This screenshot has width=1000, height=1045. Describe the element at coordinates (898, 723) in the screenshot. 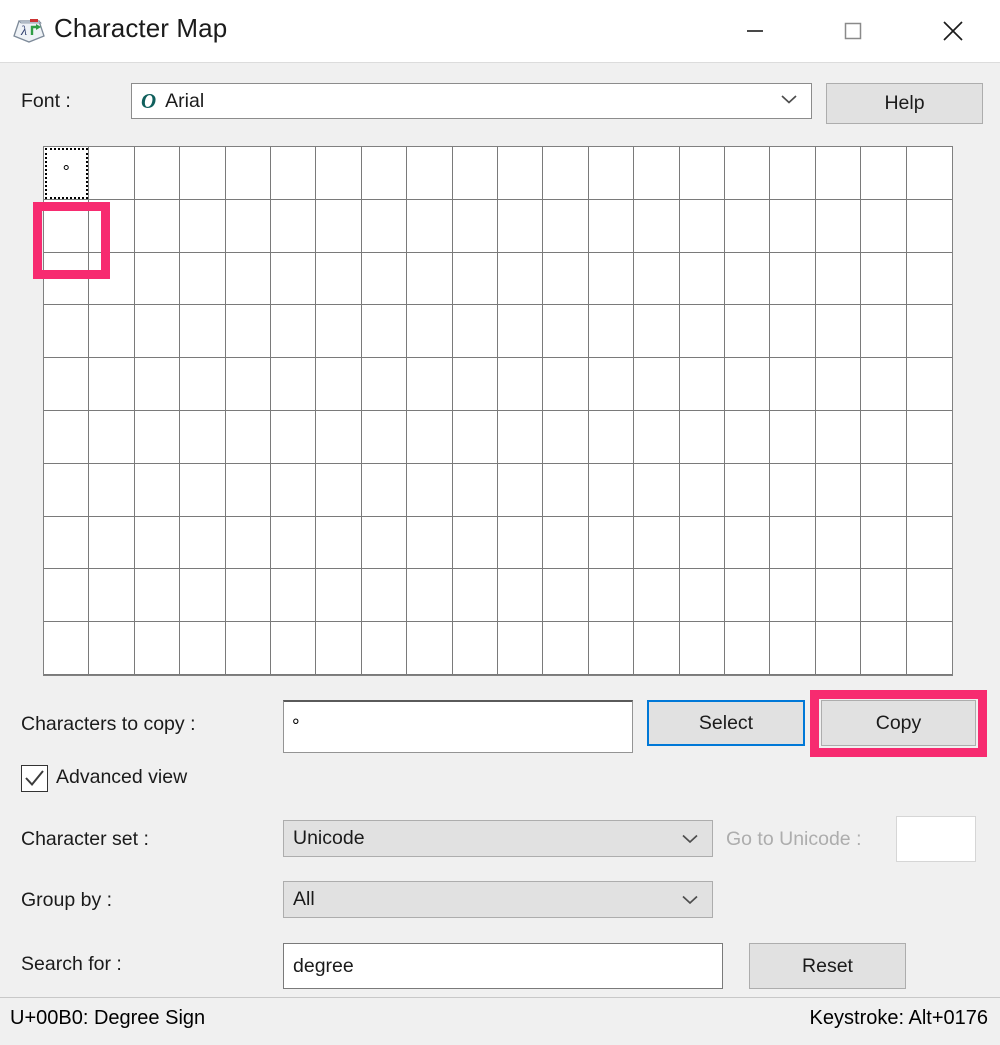

I see `copy-button: Copy` at that location.